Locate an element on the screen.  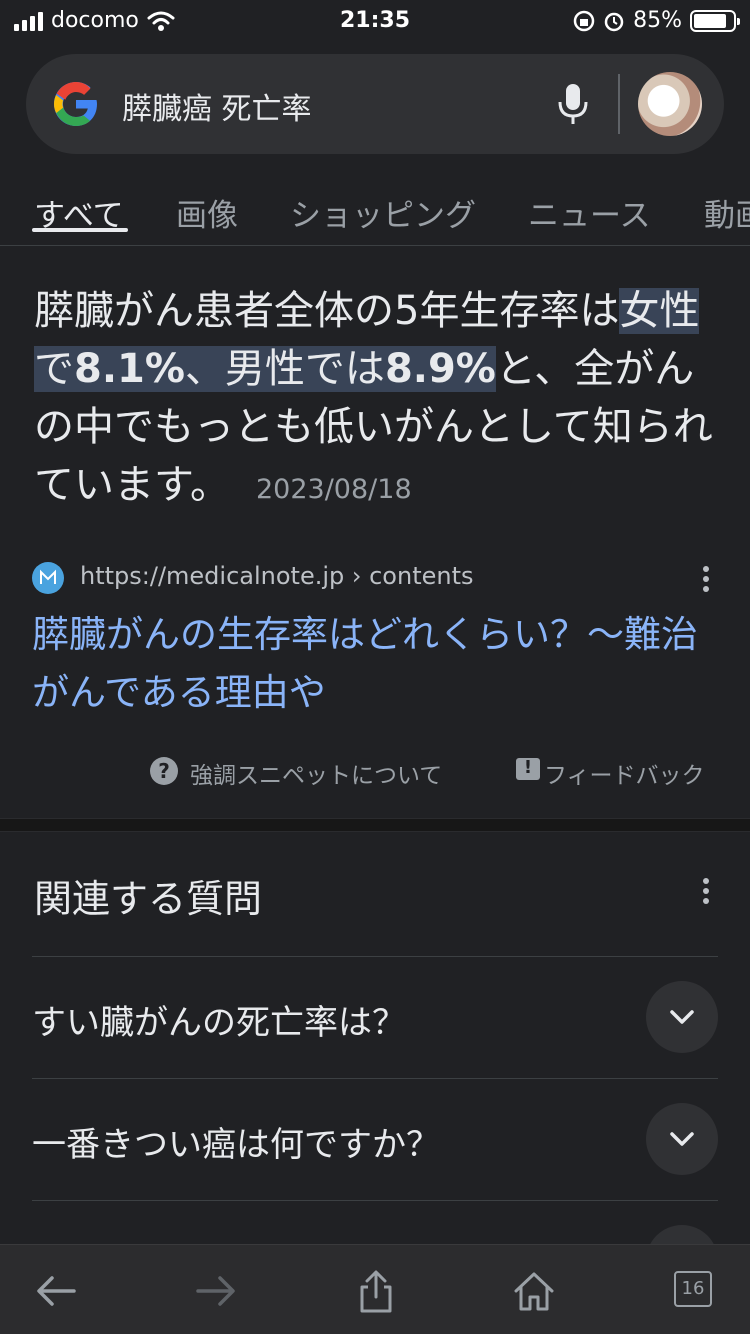
back-arrow-icon is located at coordinates (56, 1291).